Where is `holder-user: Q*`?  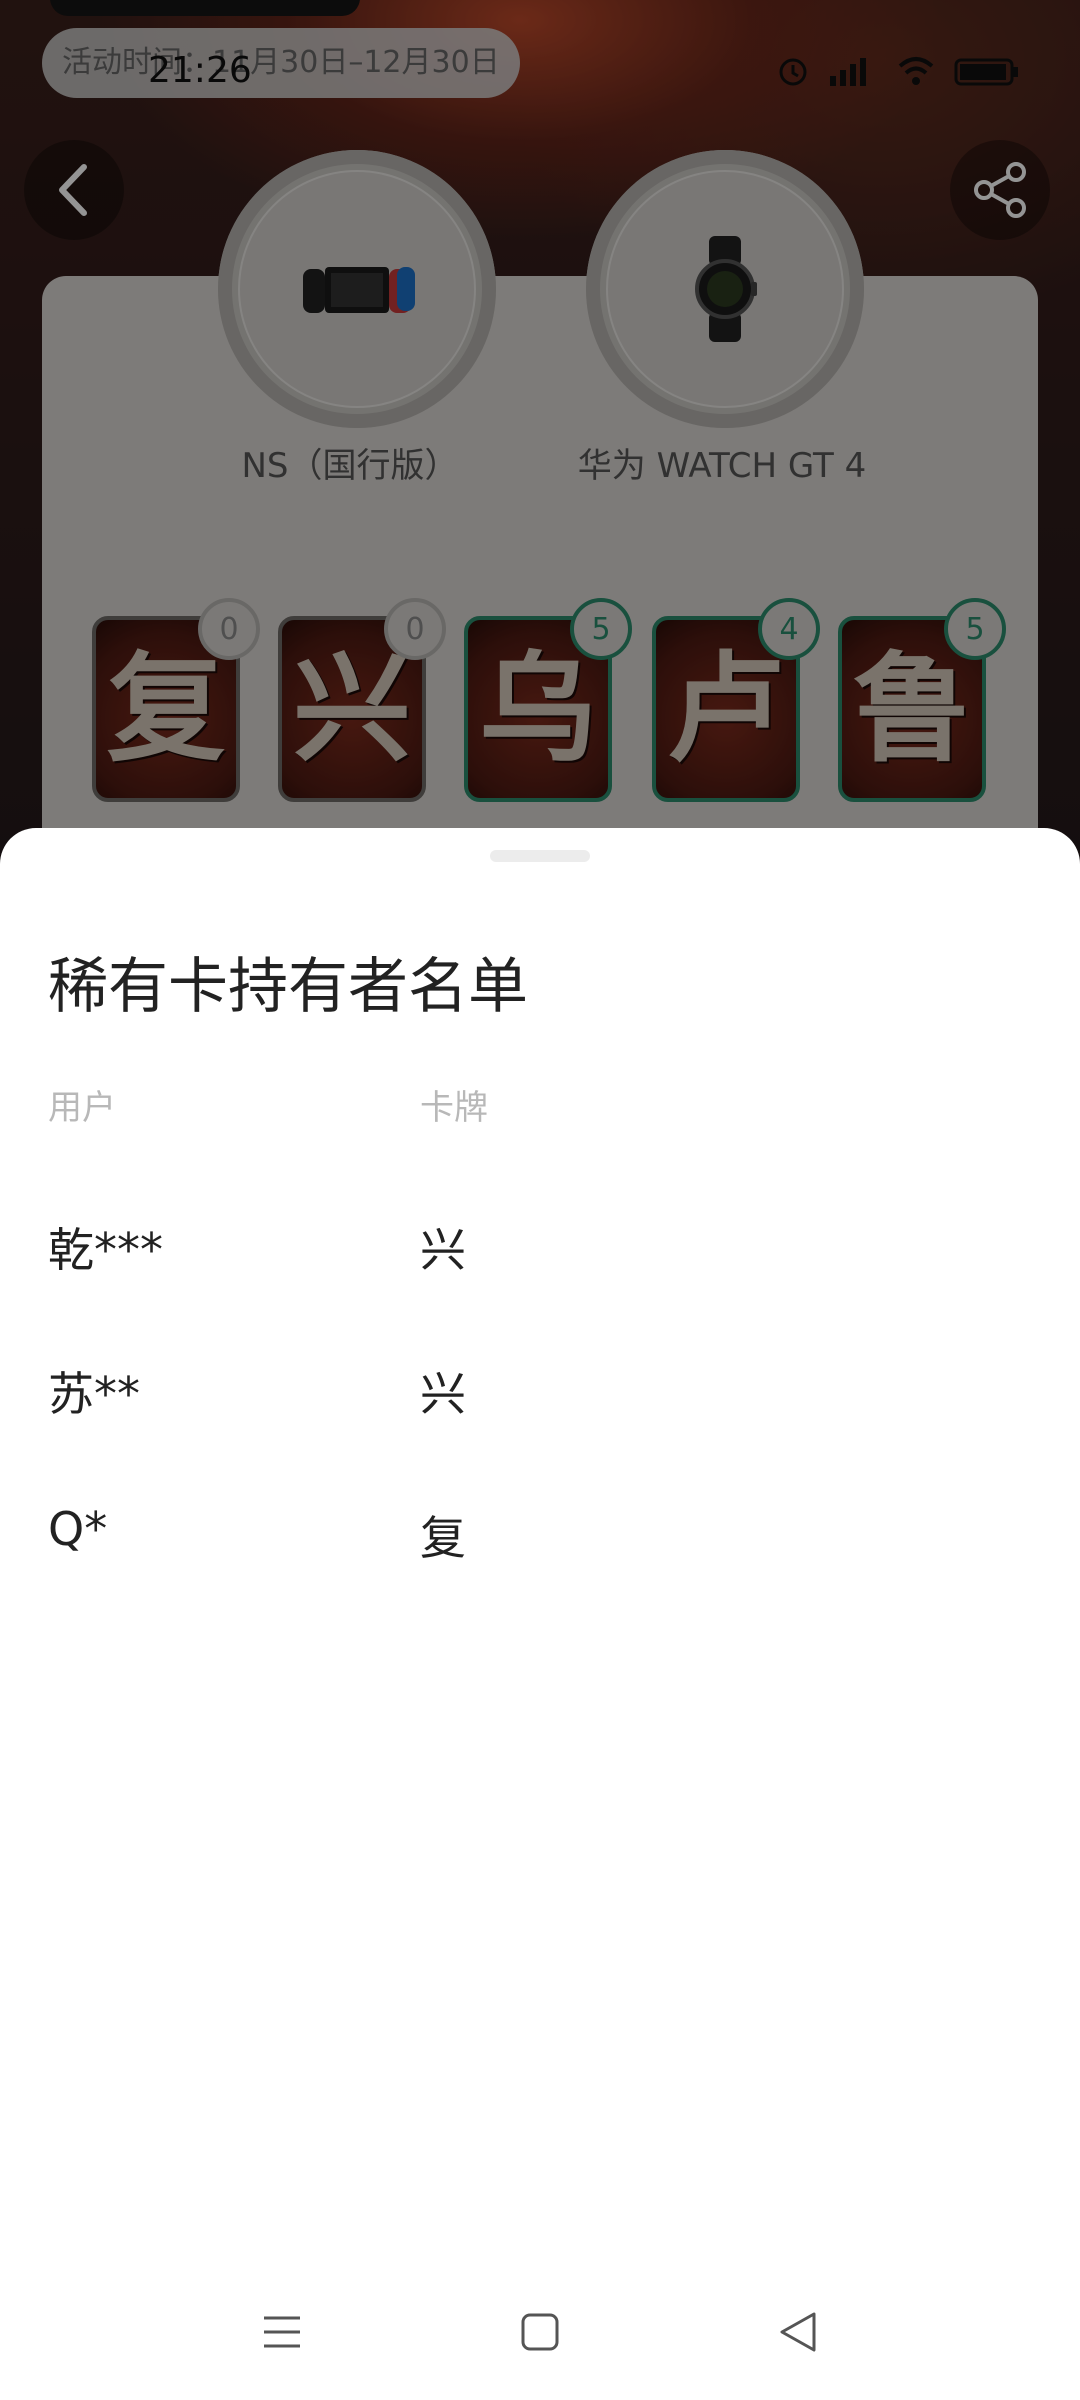
holder-user: Q* is located at coordinates (78, 1529).